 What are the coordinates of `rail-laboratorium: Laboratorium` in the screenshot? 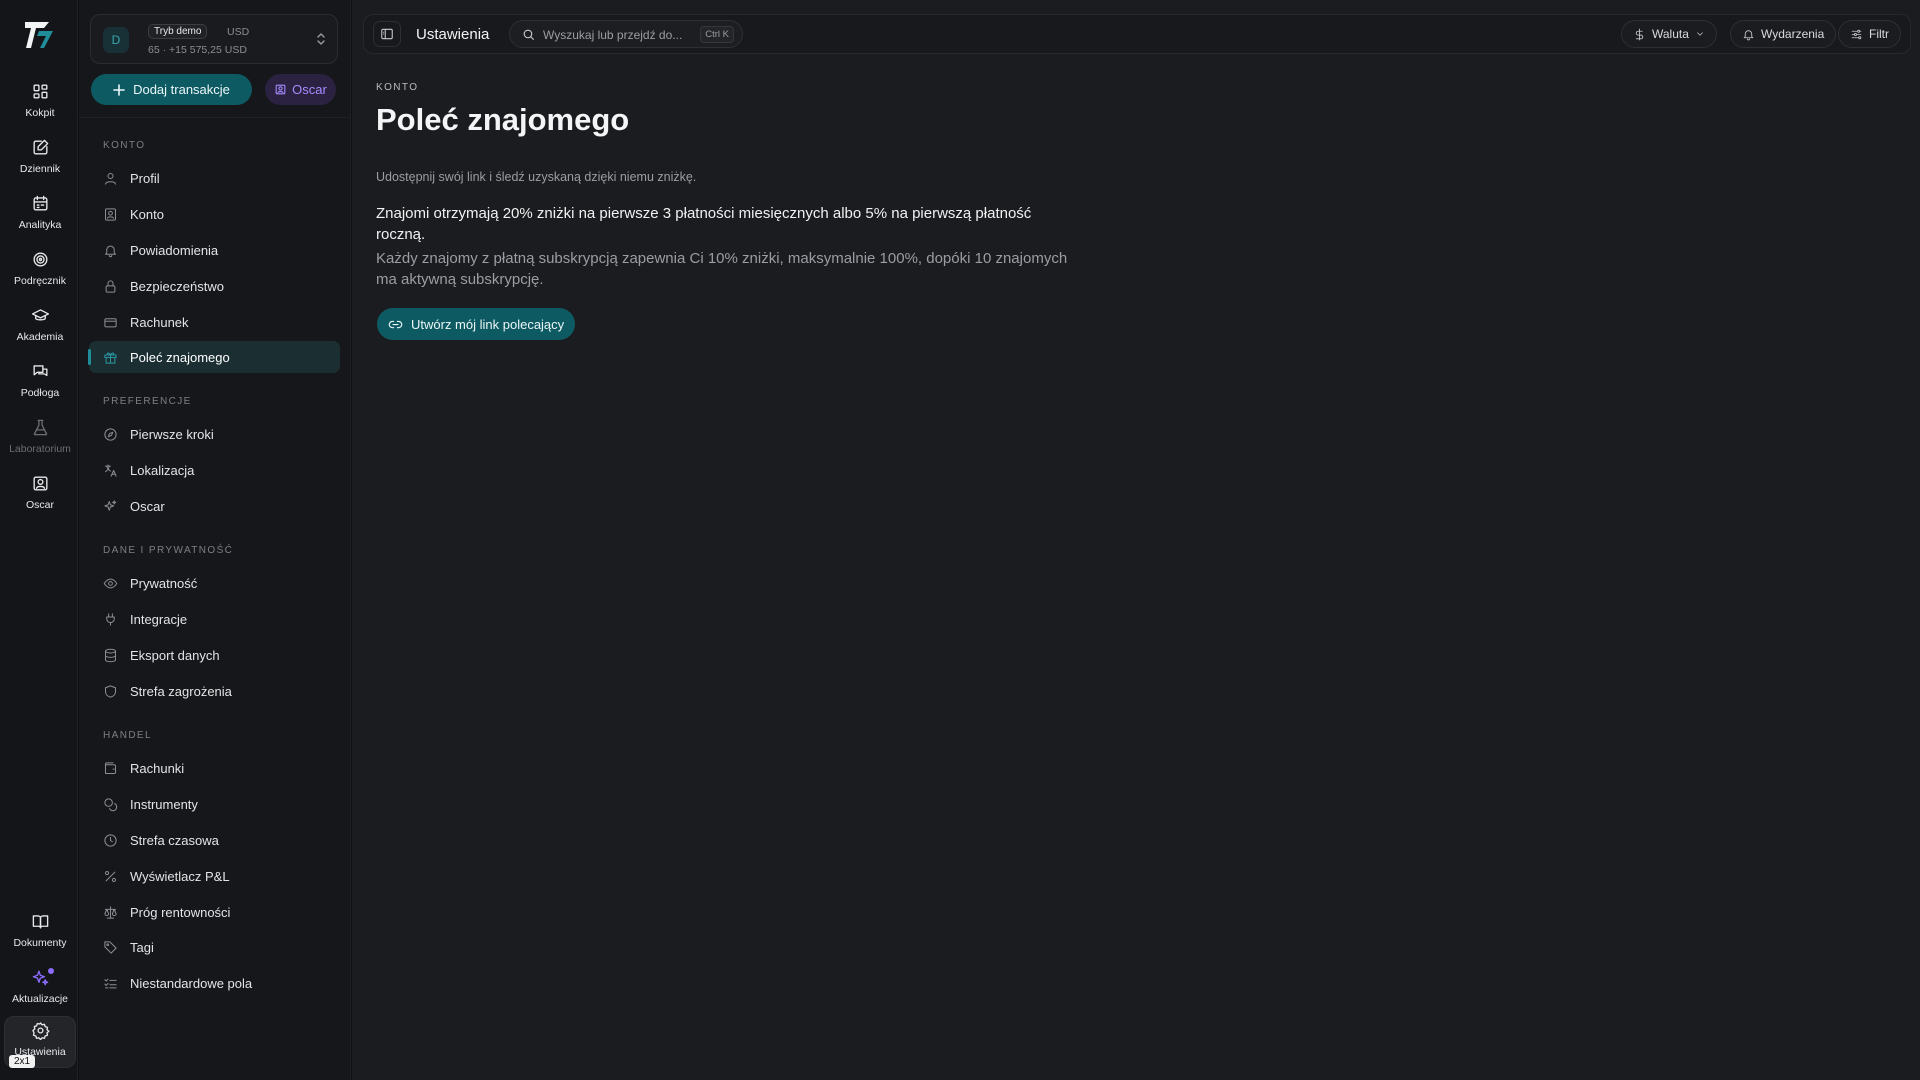 It's located at (40, 440).